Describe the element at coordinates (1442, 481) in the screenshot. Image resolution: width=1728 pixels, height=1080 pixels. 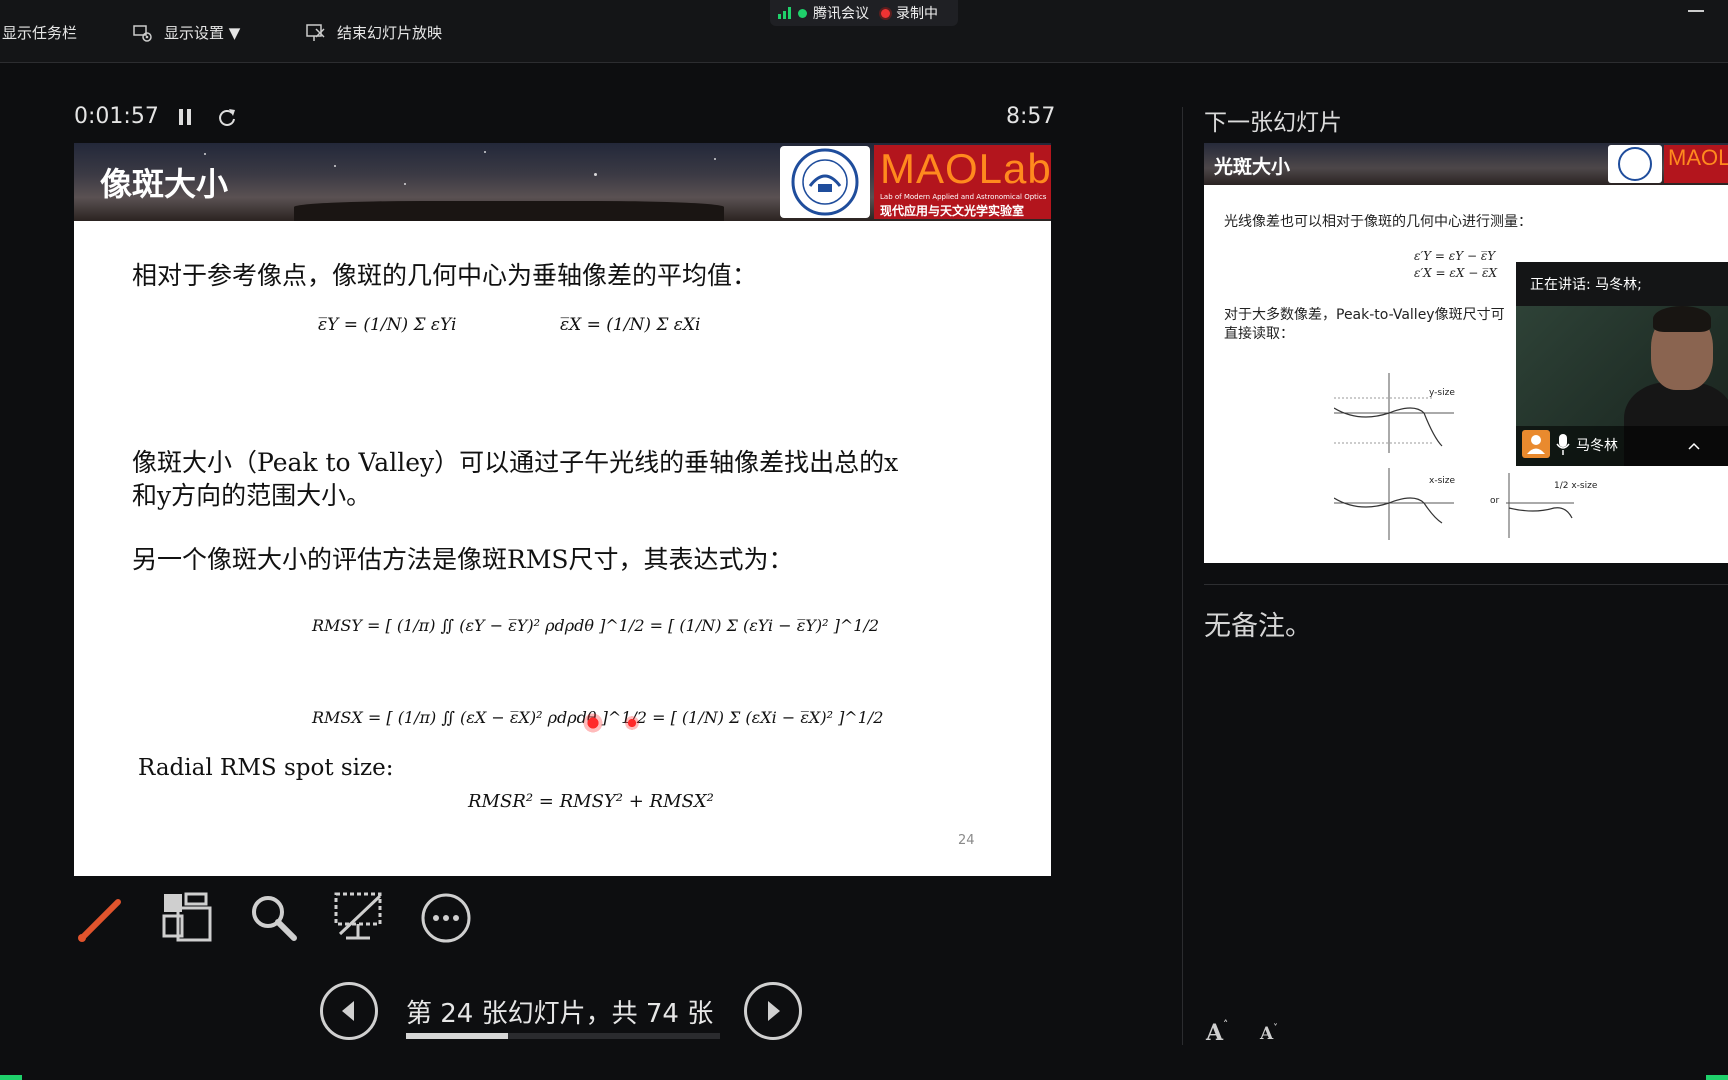
I see `next-plot-label-x: x-size` at that location.